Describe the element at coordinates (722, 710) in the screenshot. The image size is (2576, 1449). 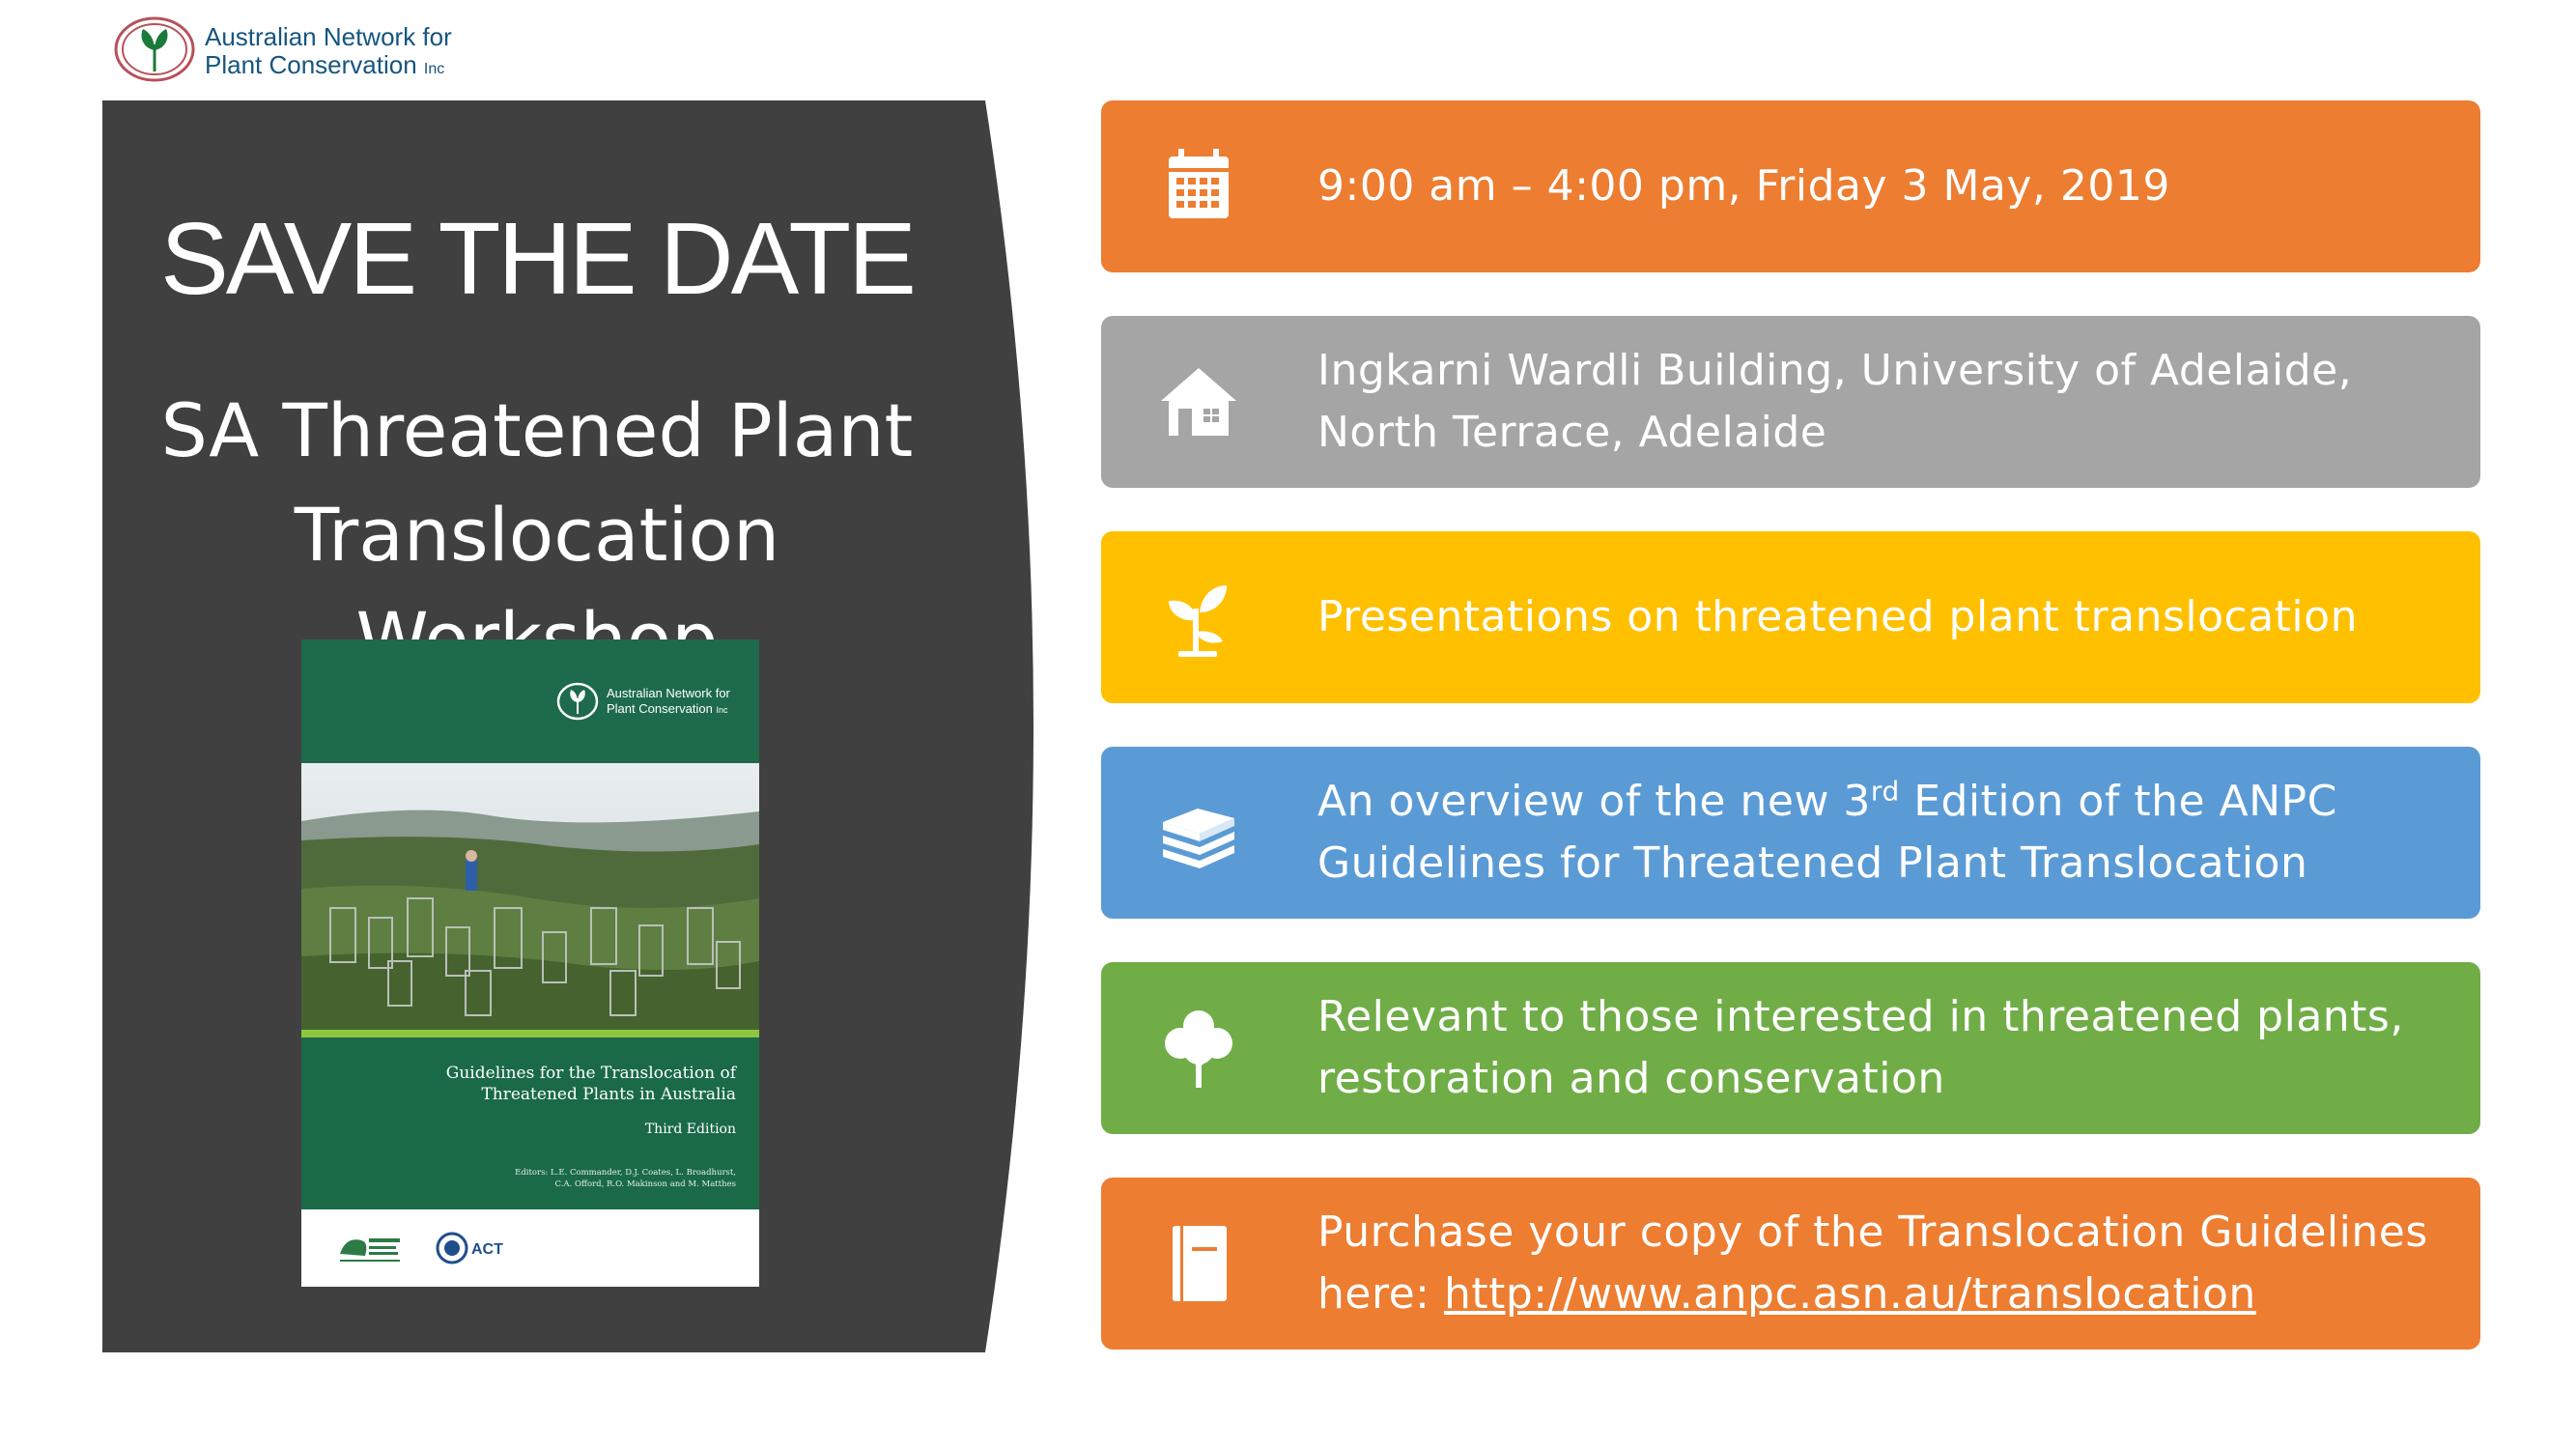
I see `cover-logo-suffix: Inc` at that location.